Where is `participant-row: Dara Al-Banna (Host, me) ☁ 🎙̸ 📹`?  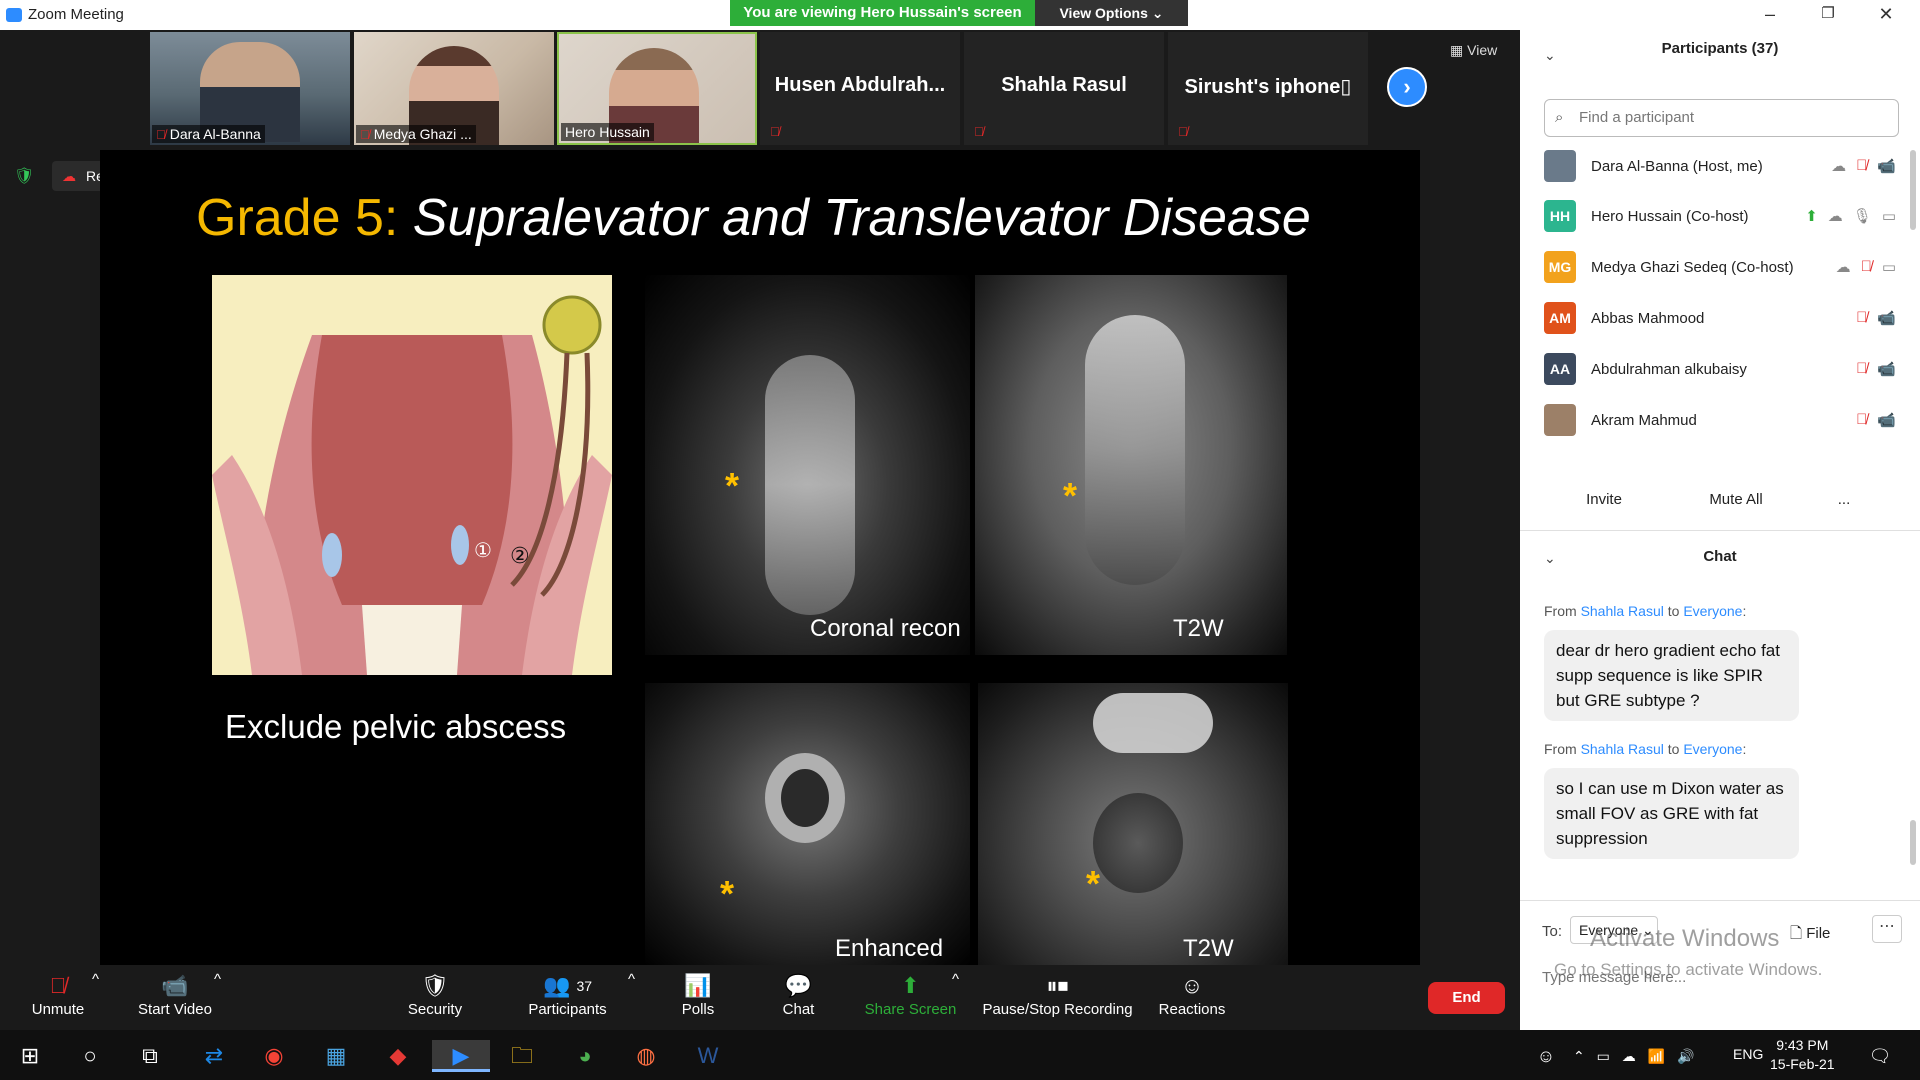
participant-row: Dara Al-Banna (Host, me) ☁ 🎙̸ 📹 is located at coordinates (1720, 166).